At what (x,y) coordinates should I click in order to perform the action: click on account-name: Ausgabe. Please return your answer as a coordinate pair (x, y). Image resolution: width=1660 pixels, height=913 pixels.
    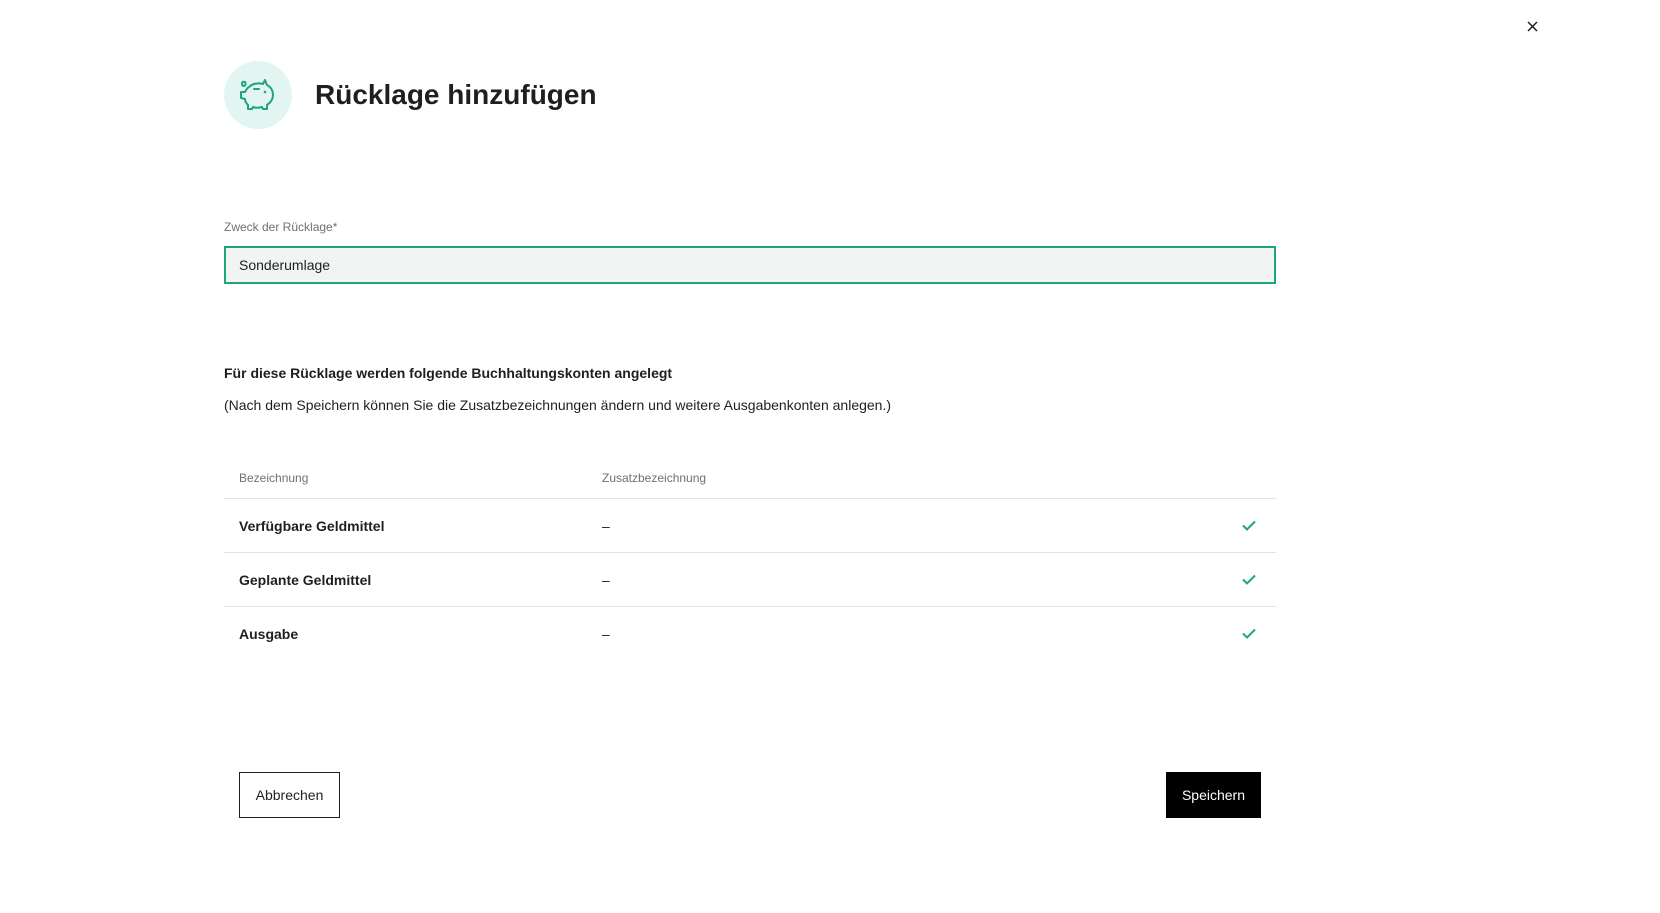
    Looking at the image, I should click on (269, 633).